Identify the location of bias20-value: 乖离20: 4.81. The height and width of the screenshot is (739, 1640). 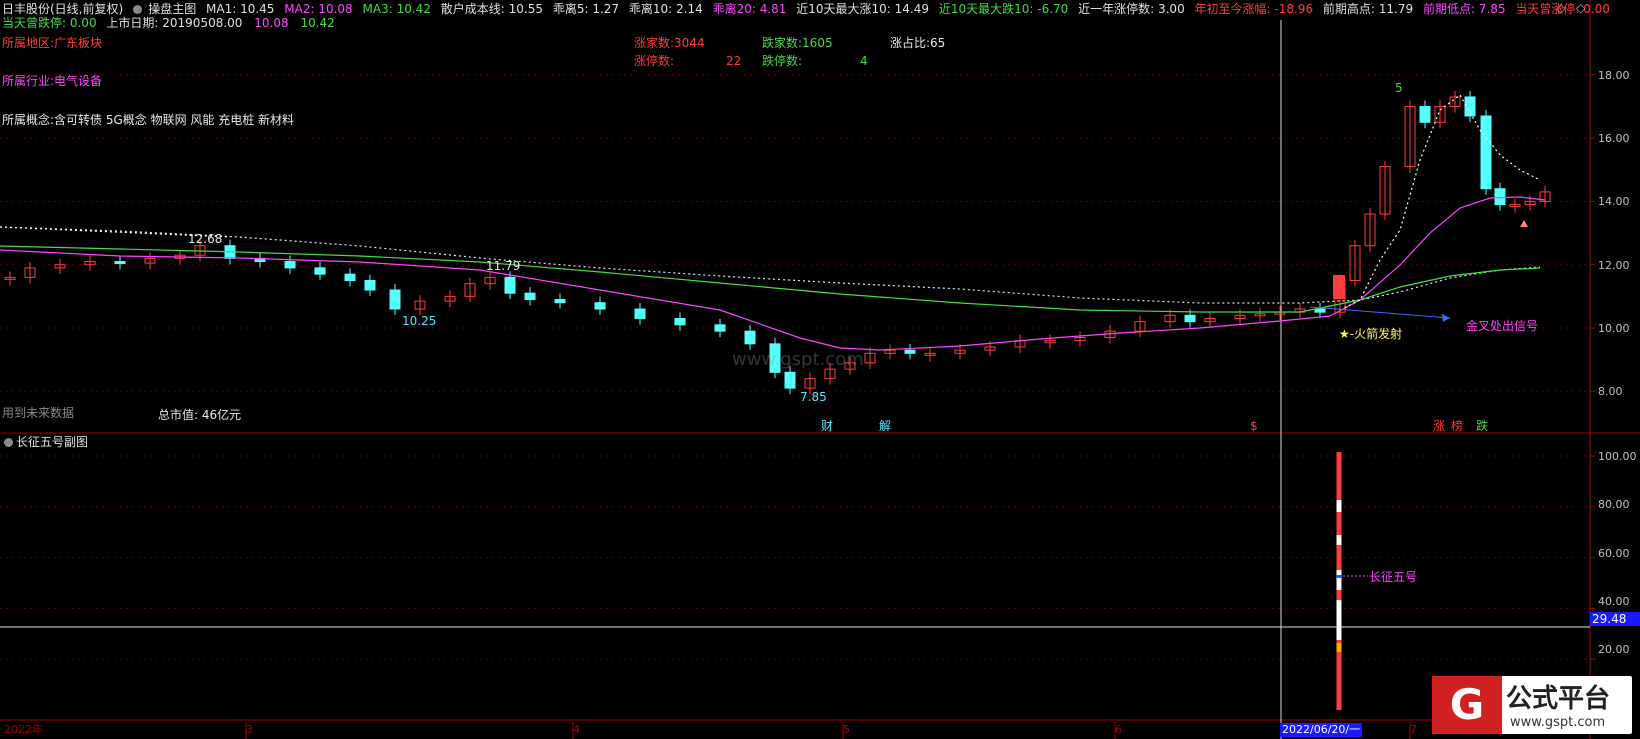
(749, 9).